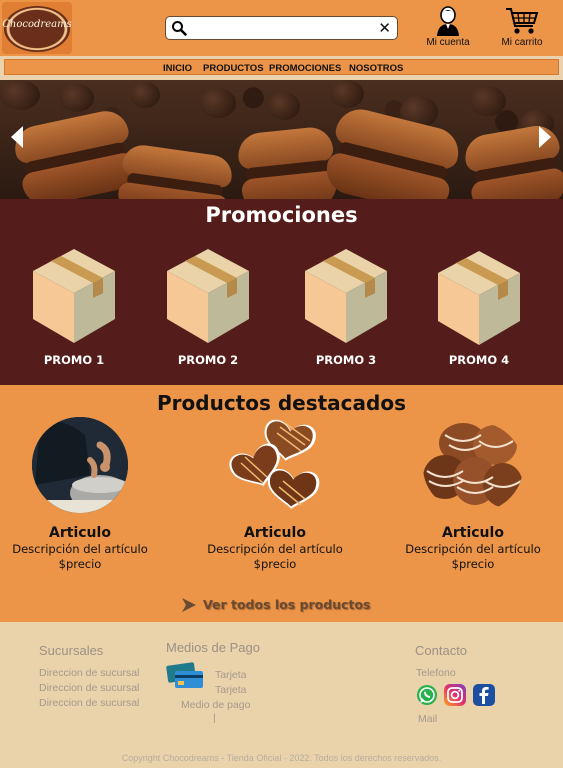 The width and height of the screenshot is (563, 768). What do you see at coordinates (441, 650) in the screenshot?
I see `contact-title: Contacto` at bounding box center [441, 650].